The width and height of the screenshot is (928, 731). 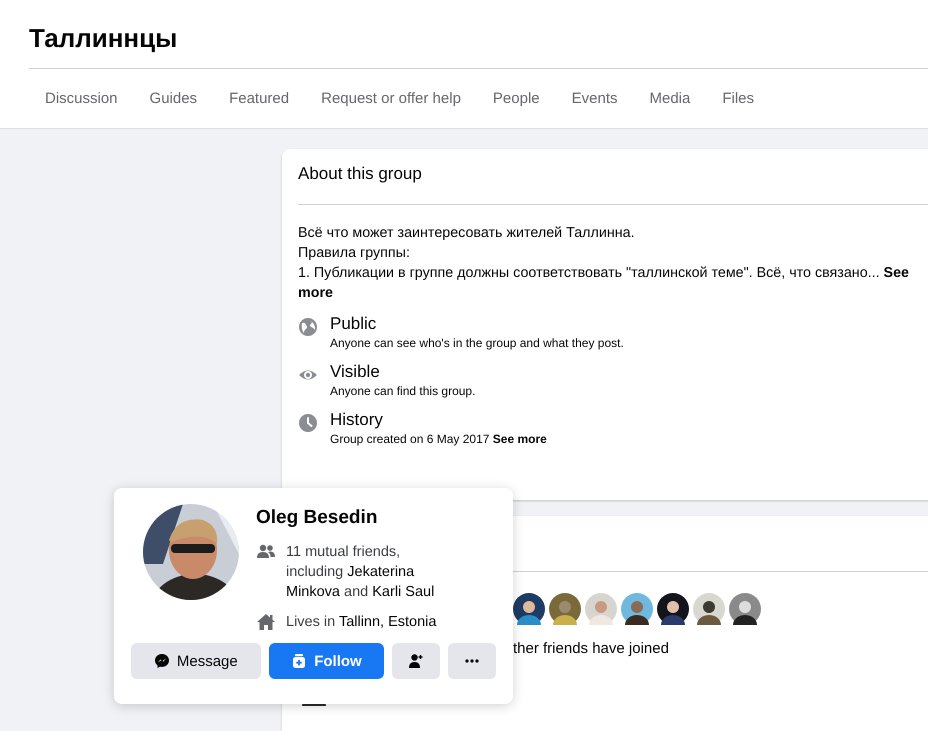 What do you see at coordinates (162, 661) in the screenshot?
I see `messenger-icon` at bounding box center [162, 661].